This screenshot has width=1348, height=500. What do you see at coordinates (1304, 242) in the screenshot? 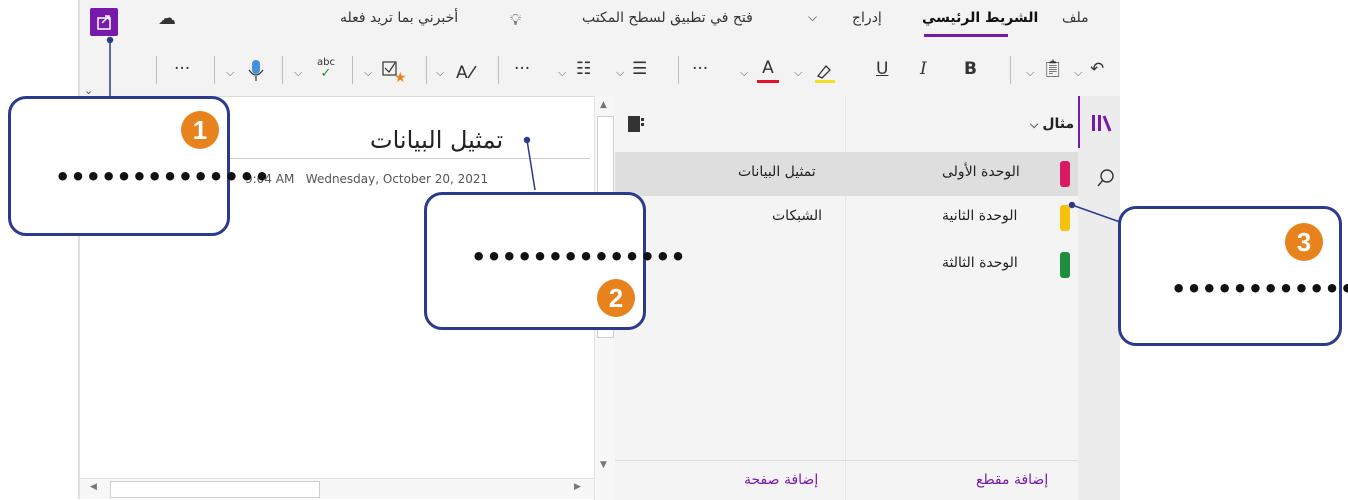
I see `callout-number-badge: 3` at bounding box center [1304, 242].